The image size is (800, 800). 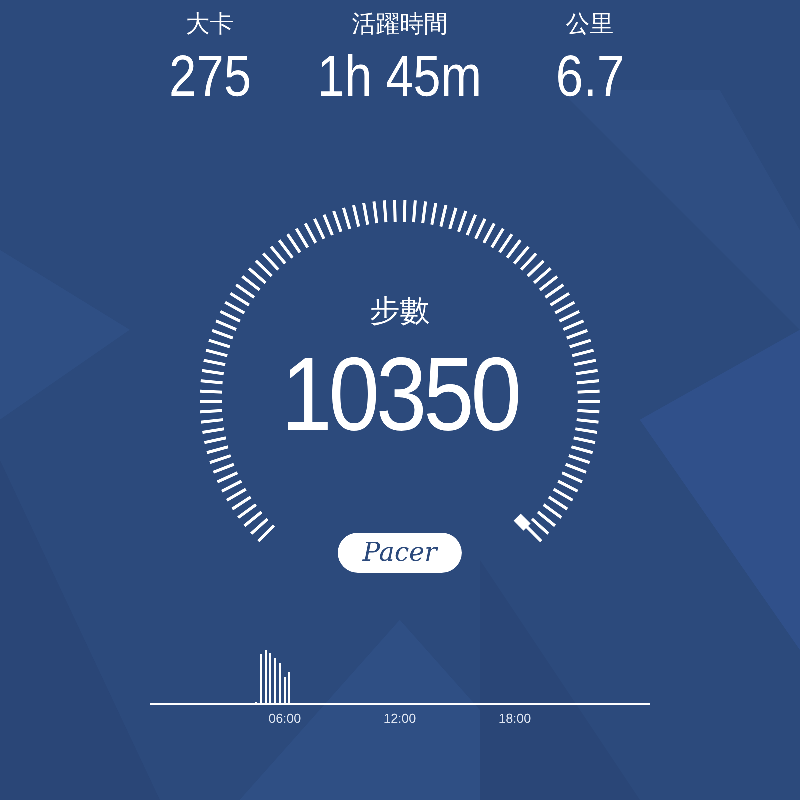 What do you see at coordinates (285, 719) in the screenshot?
I see `axis-label: 06:00` at bounding box center [285, 719].